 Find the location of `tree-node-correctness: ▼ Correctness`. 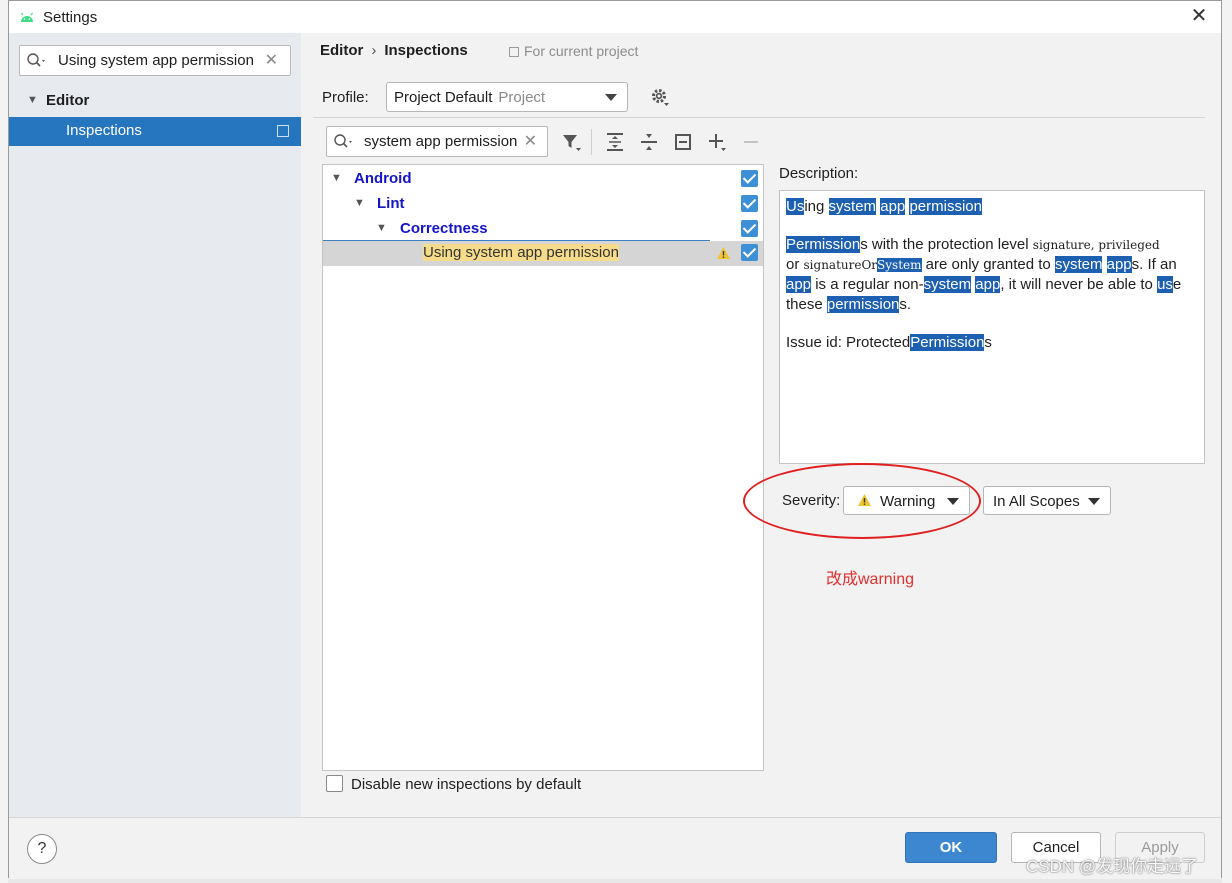

tree-node-correctness: ▼ Correctness is located at coordinates (543, 229).